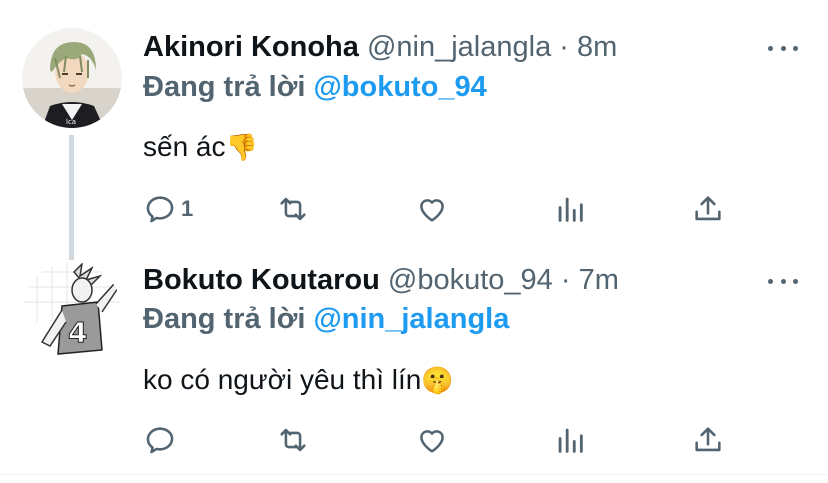 The width and height of the screenshot is (828, 483). What do you see at coordinates (381, 280) in the screenshot?
I see `tweet-header: Bokuto Koutarou @bokuto_94 · 7m` at bounding box center [381, 280].